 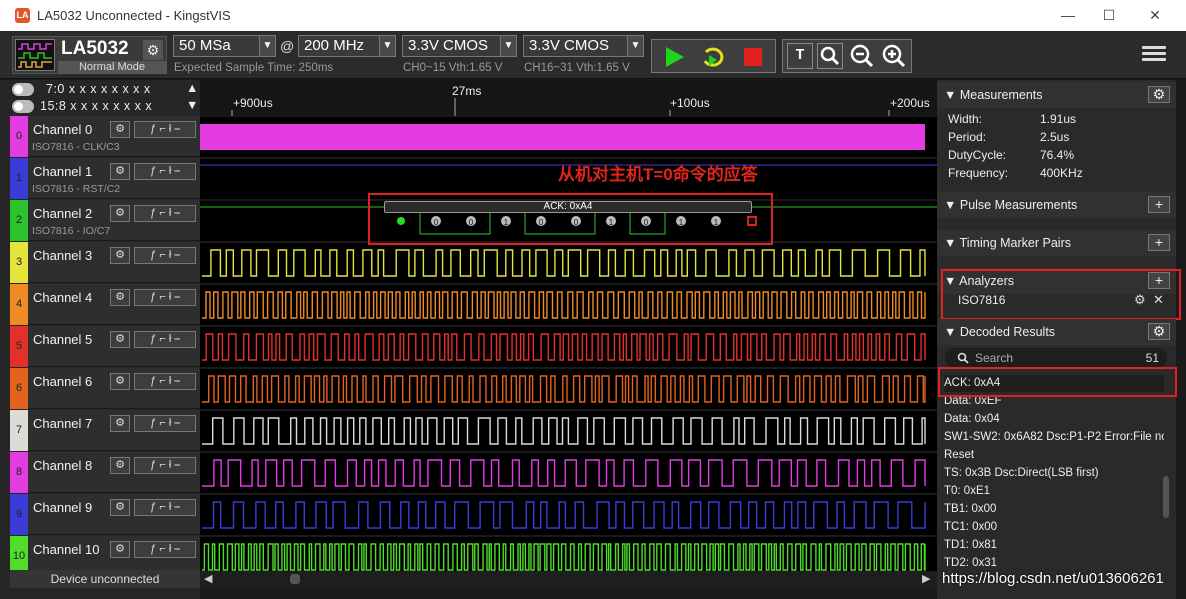 I want to click on result-item: Reset, so click(x=1054, y=455).